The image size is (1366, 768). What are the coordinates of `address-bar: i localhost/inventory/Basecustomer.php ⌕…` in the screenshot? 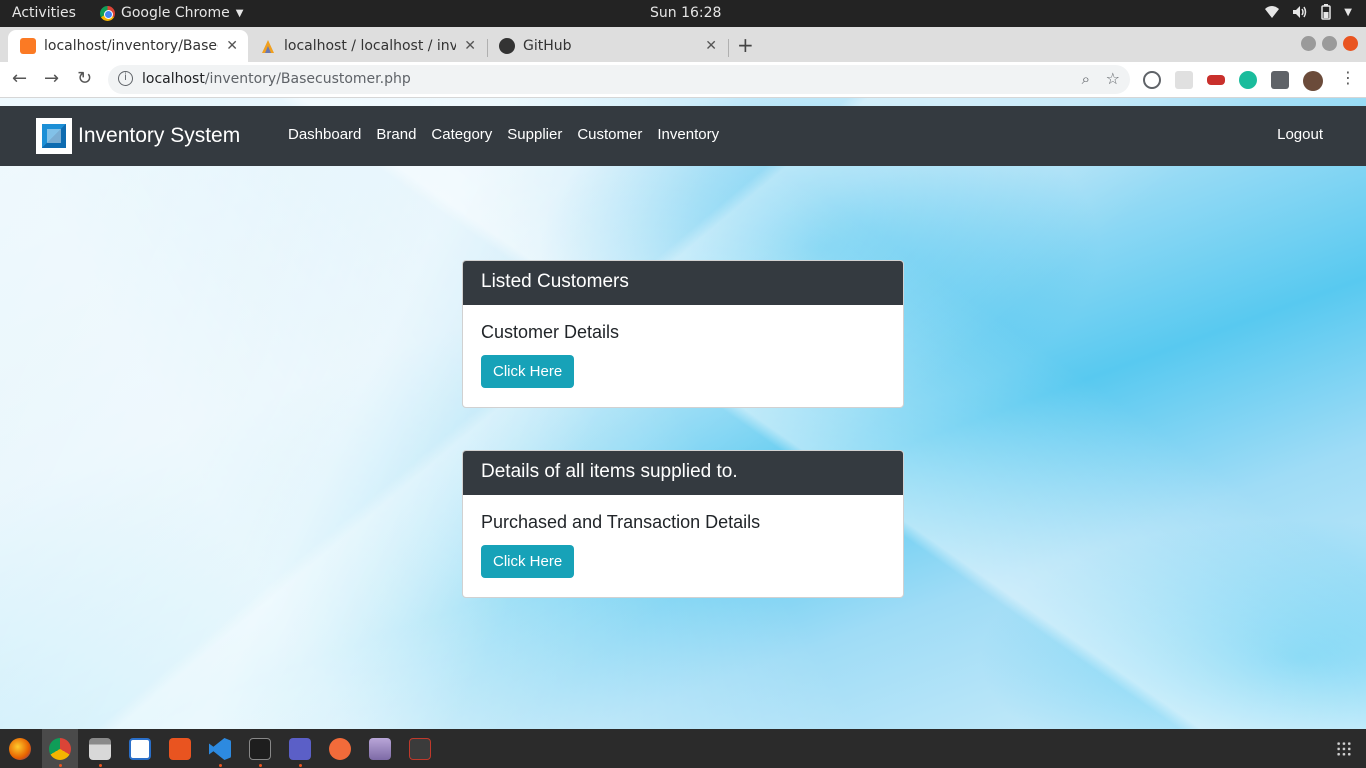 It's located at (619, 79).